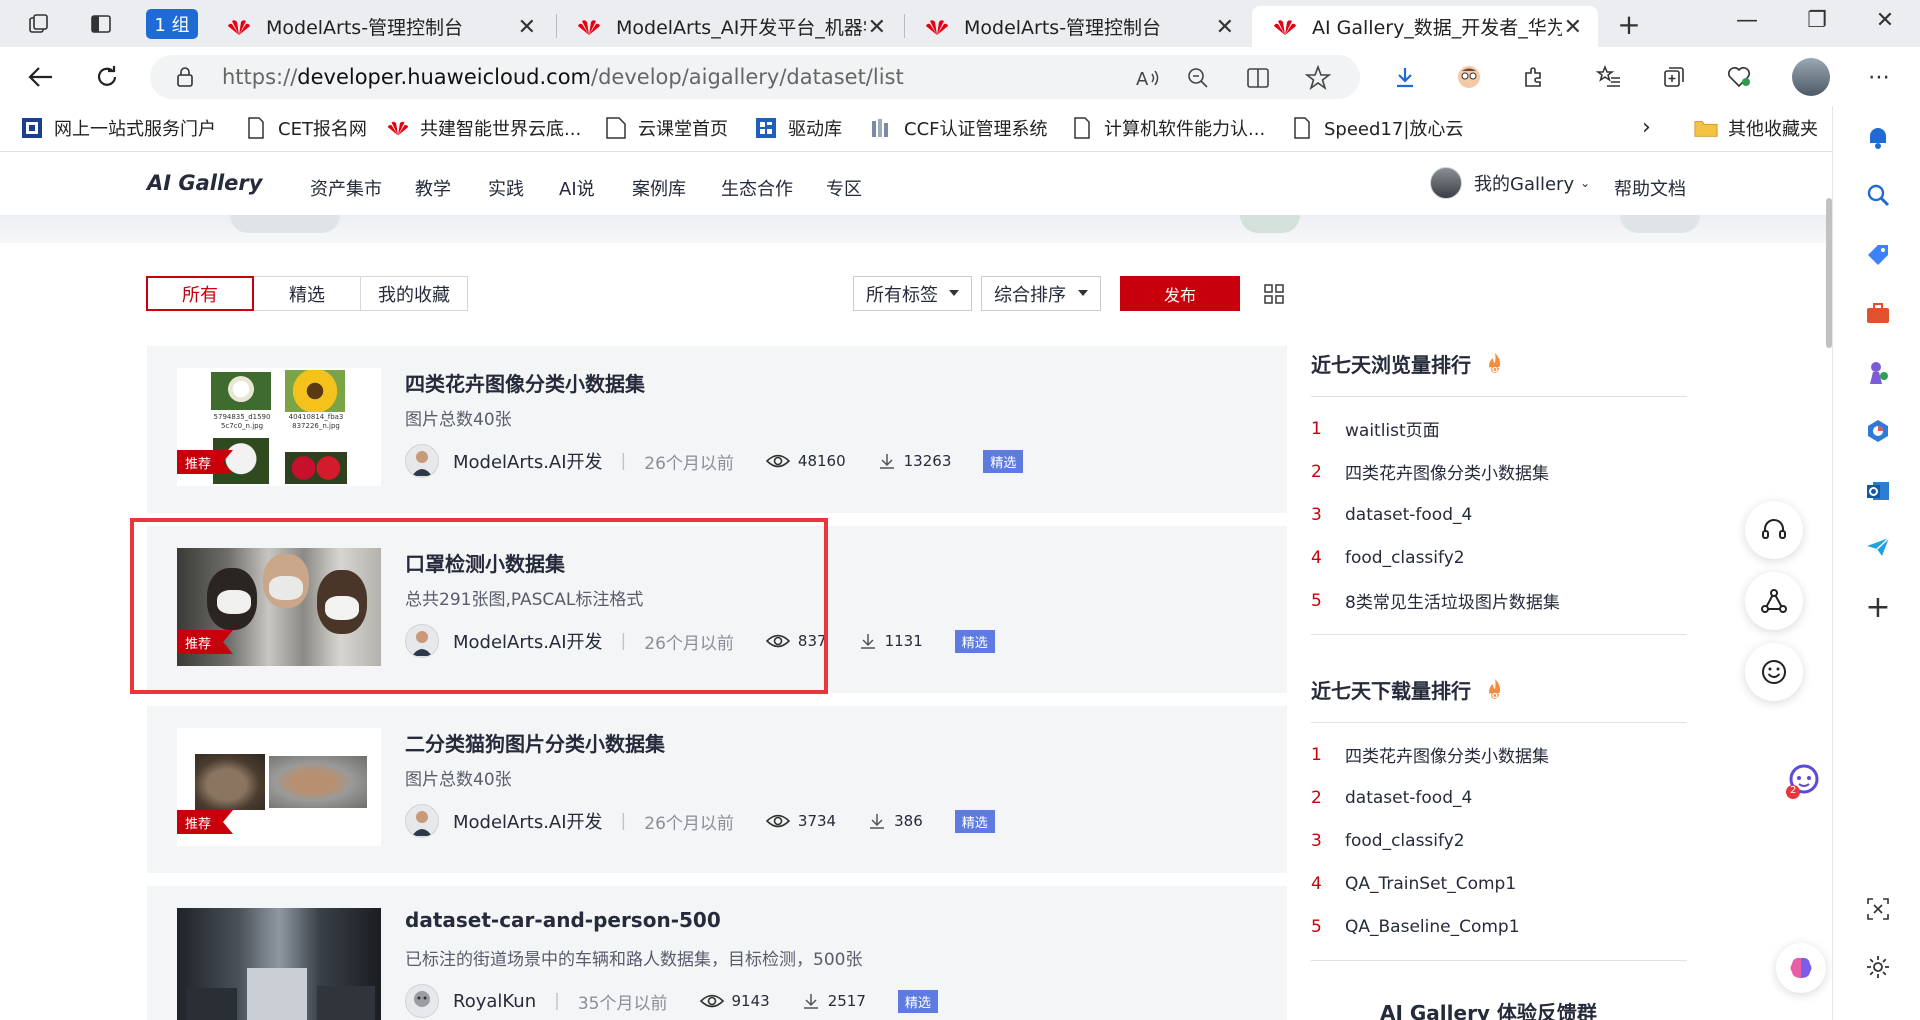  Describe the element at coordinates (1879, 77) in the screenshot. I see `more-menu-icon: ⋯` at that location.